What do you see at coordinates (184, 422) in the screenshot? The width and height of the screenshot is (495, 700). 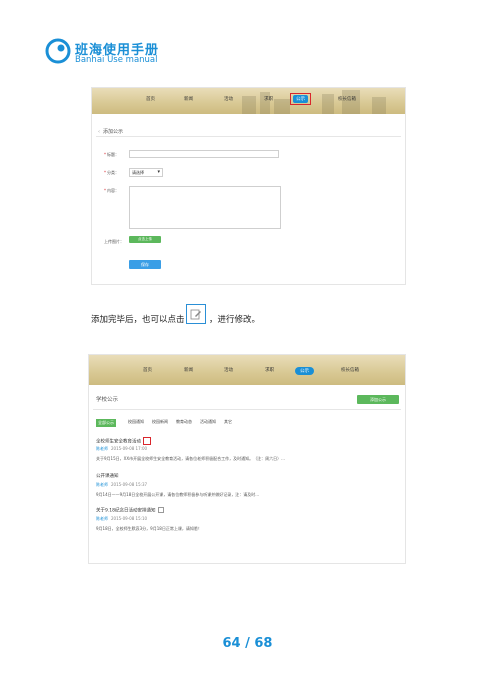 I see `tab-education: 教育动态` at bounding box center [184, 422].